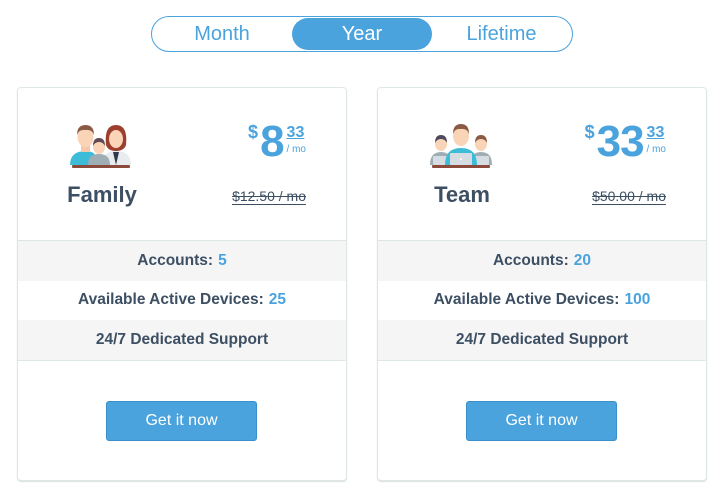 This screenshot has width=723, height=500. I want to click on feature-value: 20, so click(582, 260).